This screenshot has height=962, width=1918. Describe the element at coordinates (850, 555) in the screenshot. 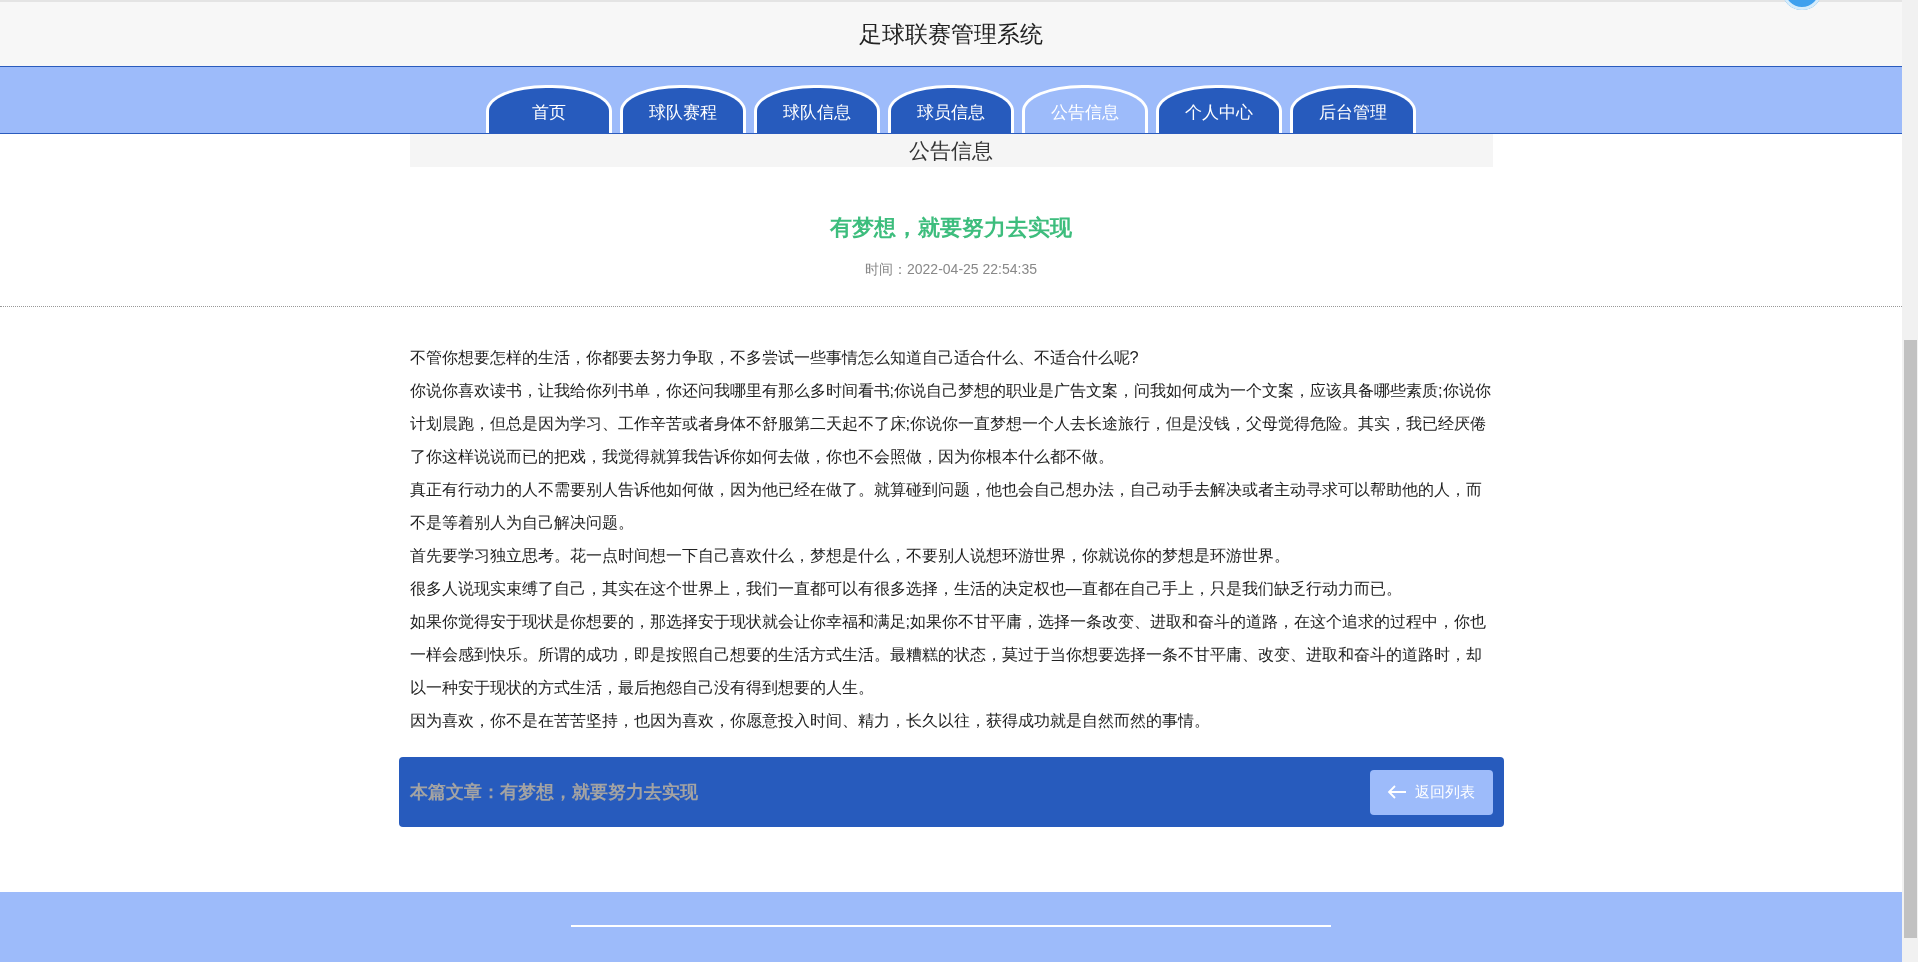

I see `article-paragraph: 首先要学习独立思考。花一点时间想一下自己喜欢什么，梦想是什么，不要别人说想环游世界，你就说你的梦想是环游世界。` at that location.